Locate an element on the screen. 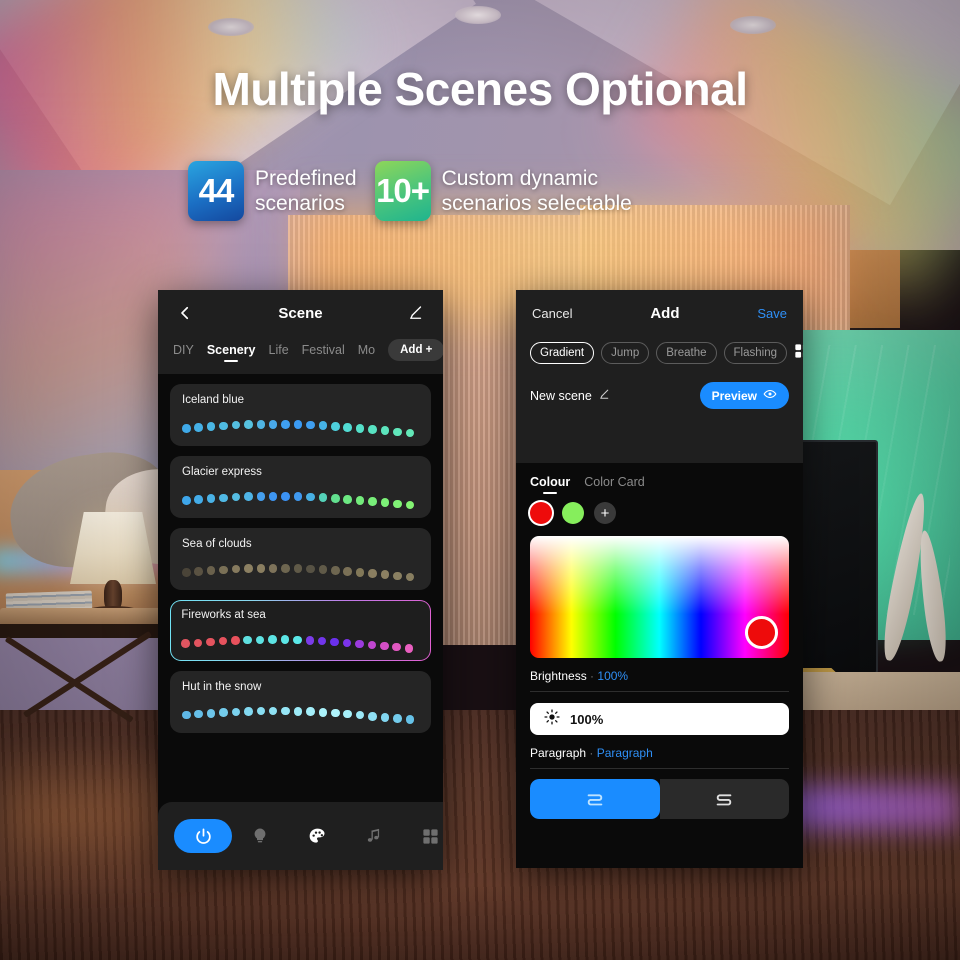 The image size is (960, 960). tab-life: Life is located at coordinates (279, 350).